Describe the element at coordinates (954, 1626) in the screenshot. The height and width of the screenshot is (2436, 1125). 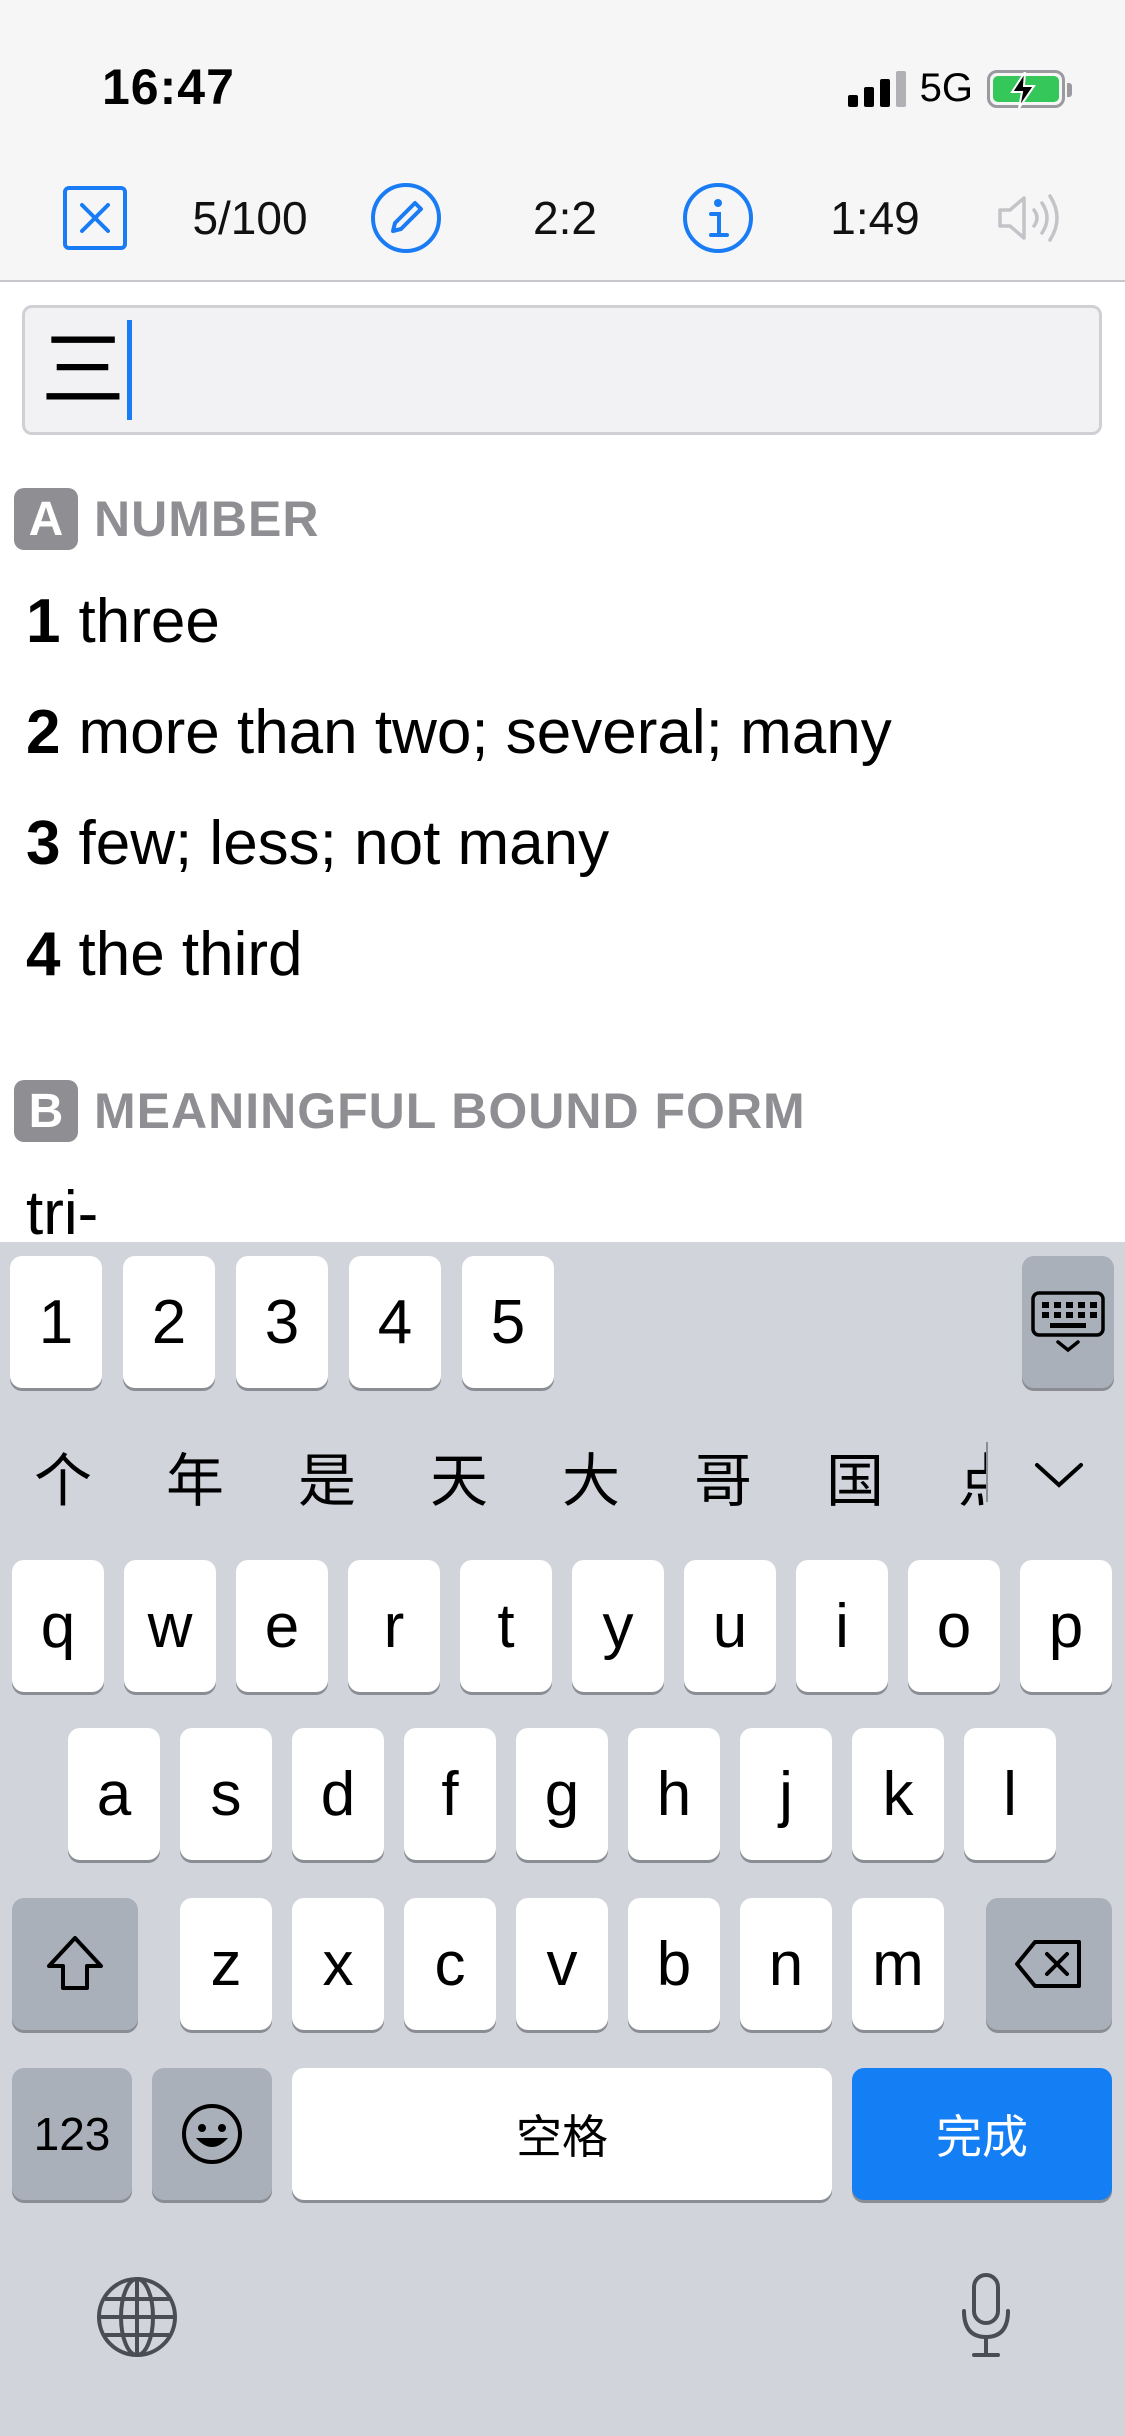
I see `key-o: o` at that location.